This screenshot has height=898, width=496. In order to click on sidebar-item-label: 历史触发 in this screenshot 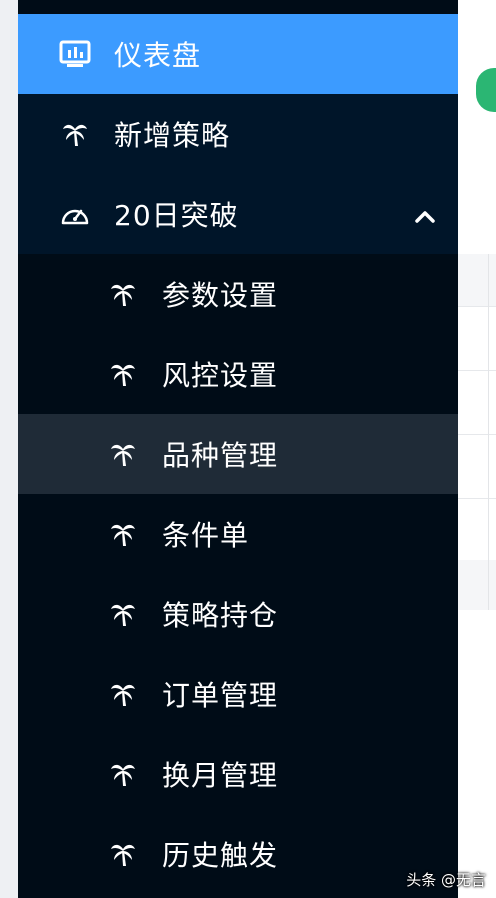, I will do `click(220, 855)`.